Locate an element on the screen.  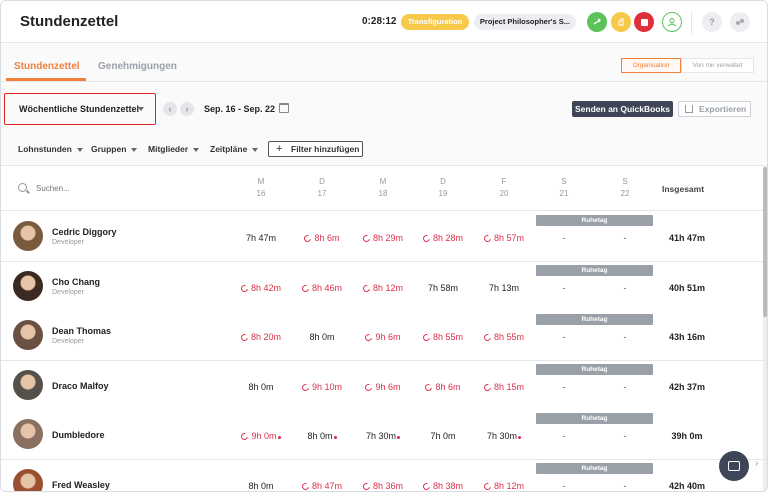
question-icon: ? is located at coordinates (712, 22).